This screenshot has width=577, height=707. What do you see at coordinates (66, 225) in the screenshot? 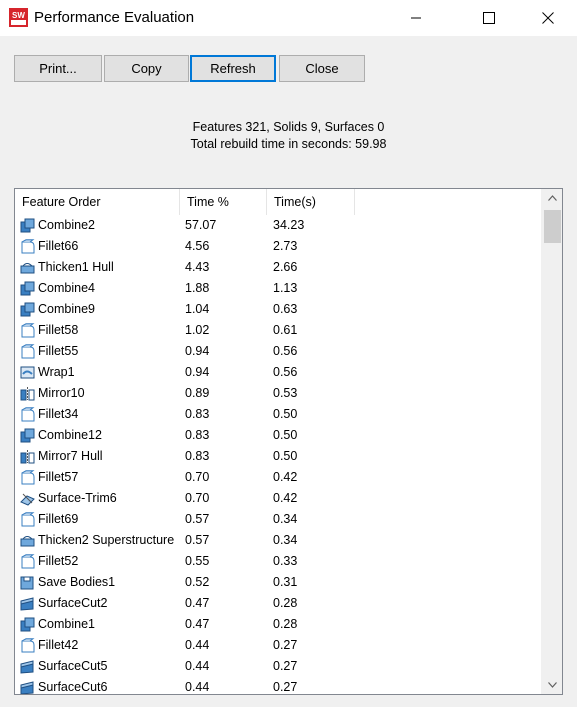
I see `feature-name: Combine2` at bounding box center [66, 225].